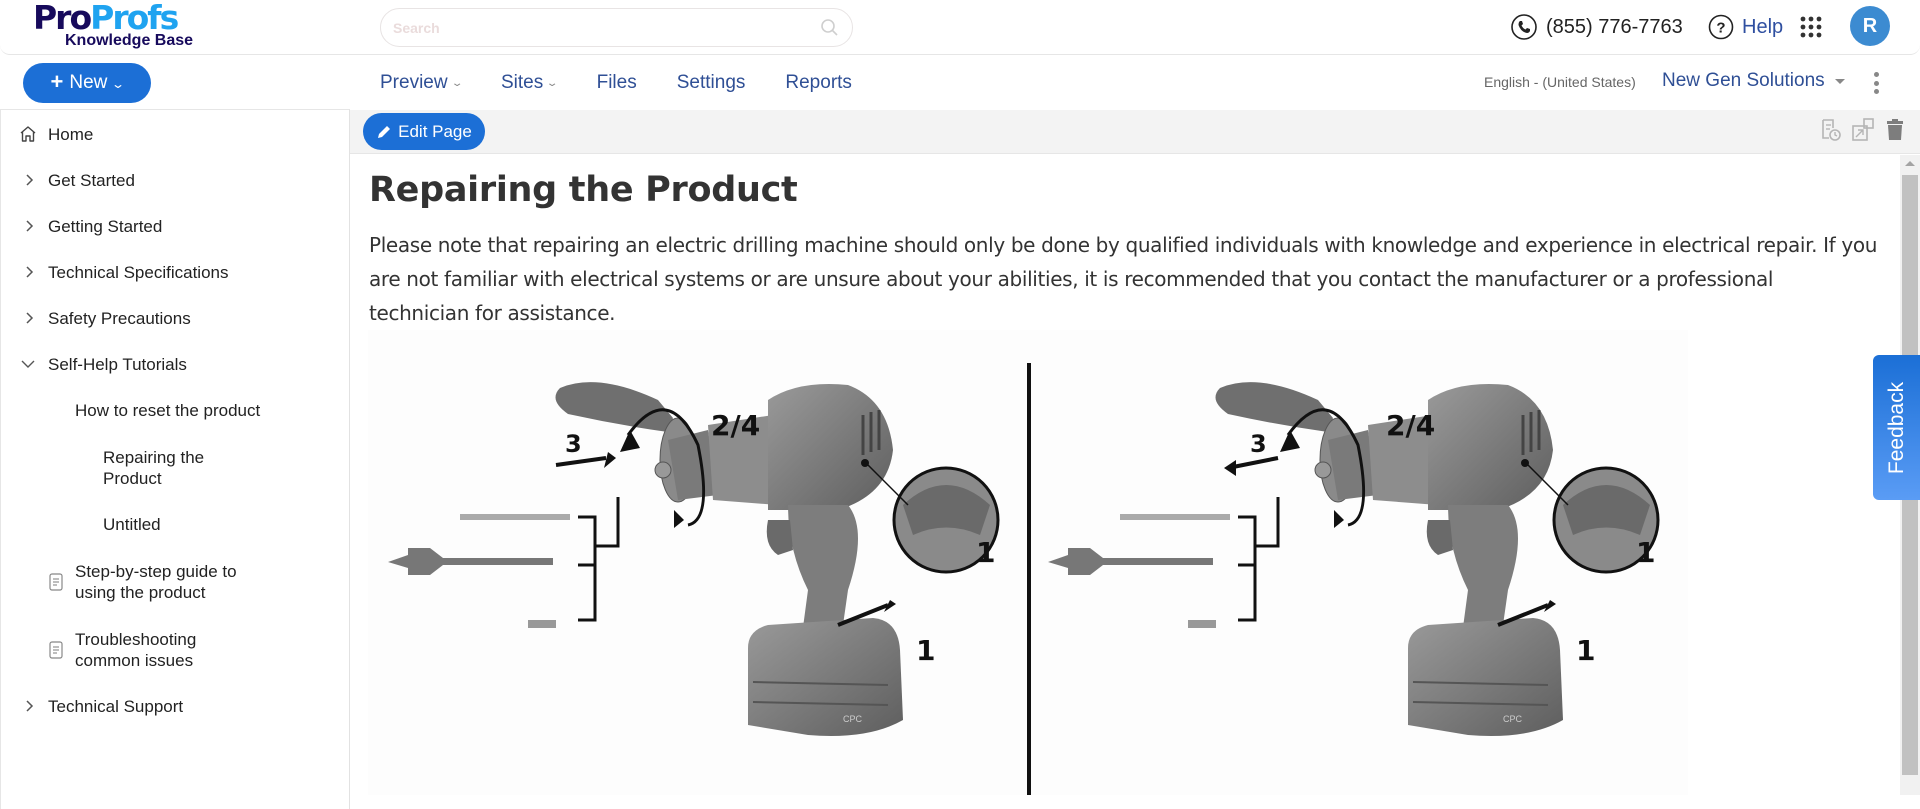 The height and width of the screenshot is (809, 1920). I want to click on feedback-tab: Feedback, so click(1896, 427).